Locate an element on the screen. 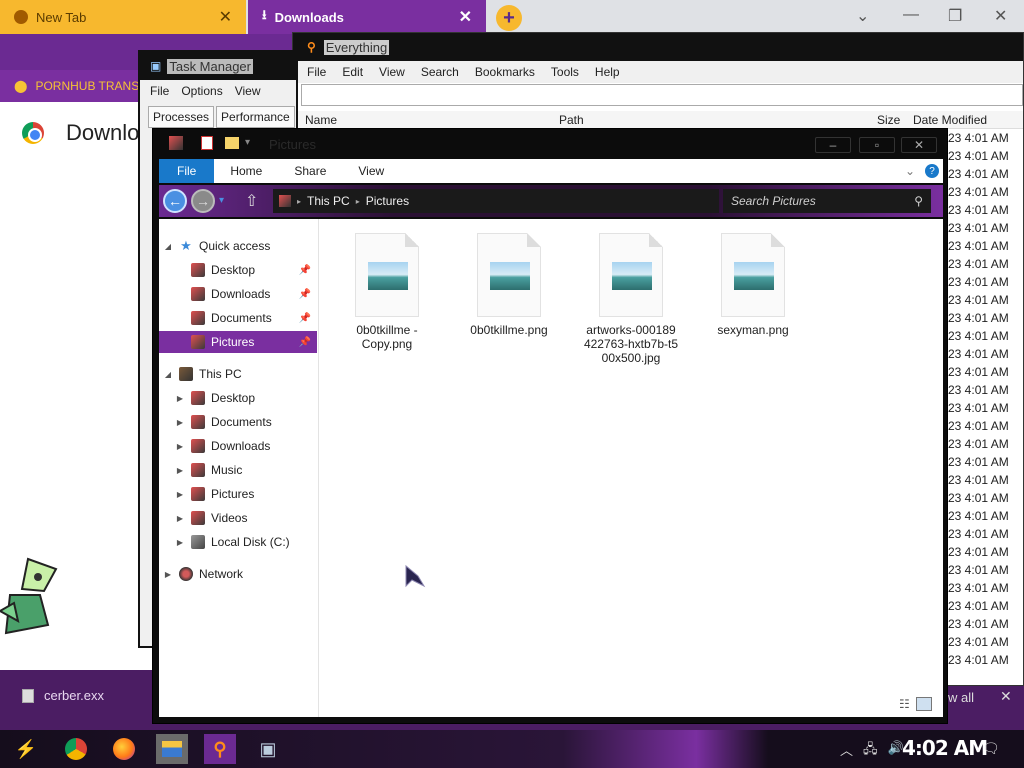  column-name: Name is located at coordinates (321, 120).